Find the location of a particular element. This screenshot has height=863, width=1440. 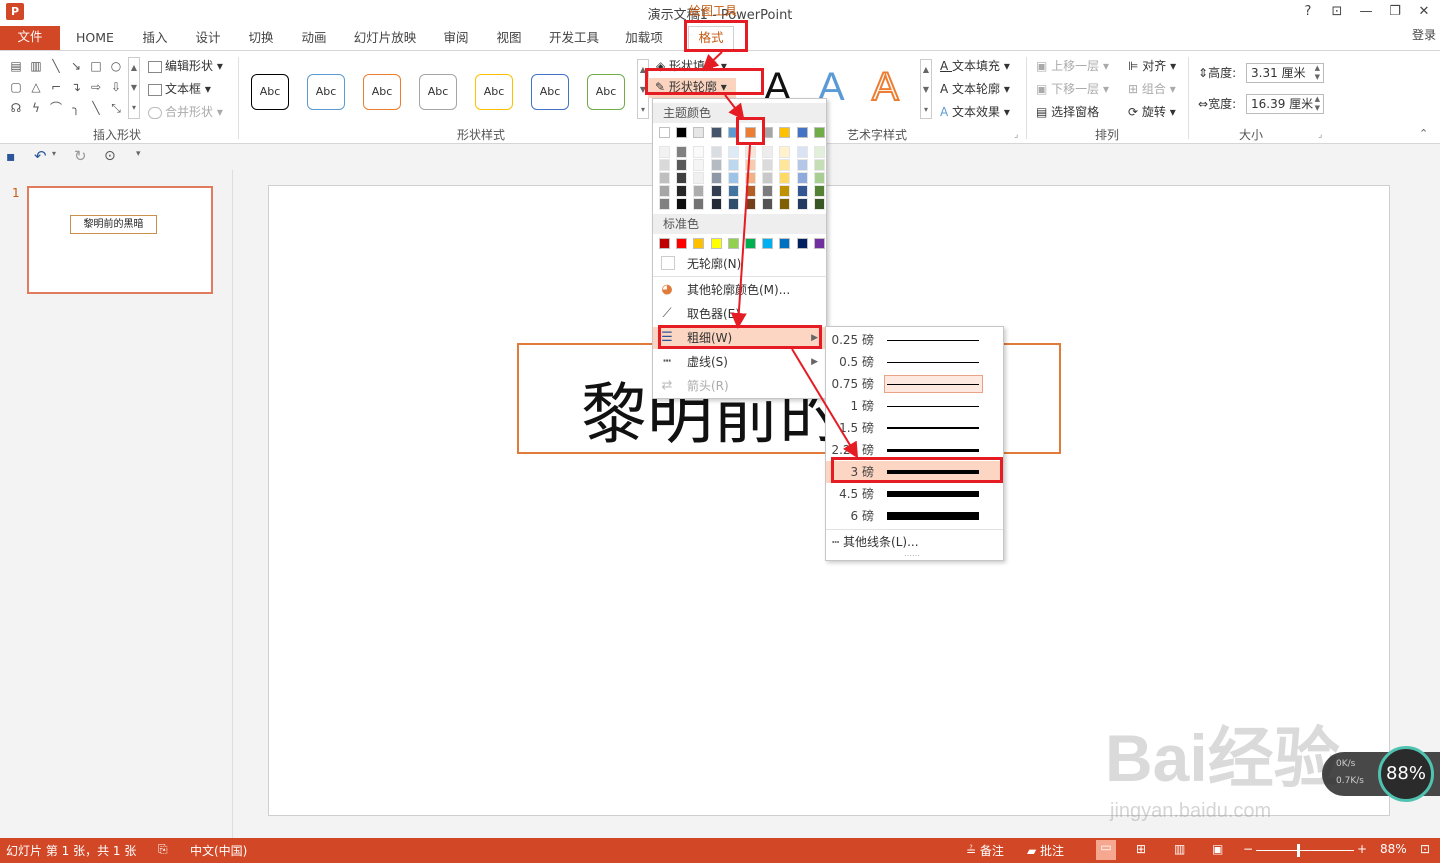

spinner-icon: ▲ ▼ is located at coordinates (1317, 104).